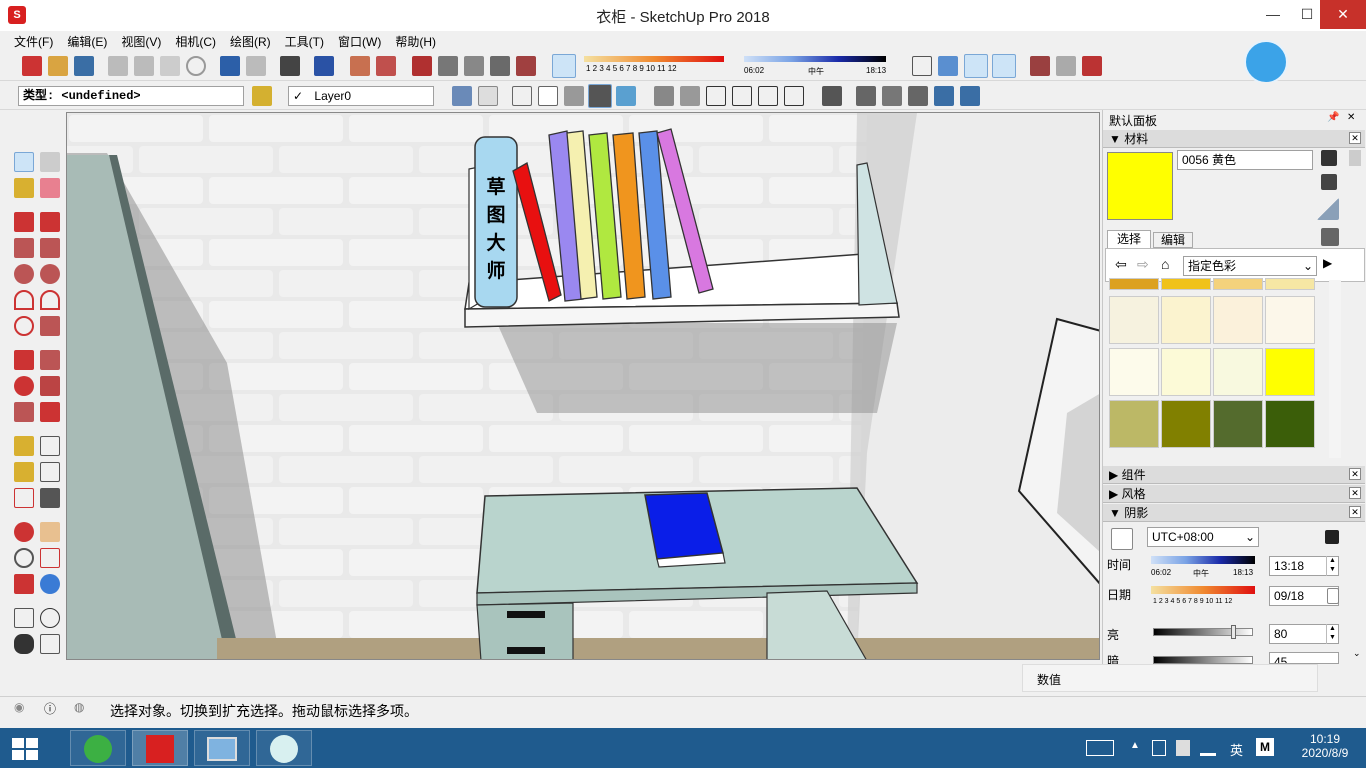  I want to click on menu-edit: 编辑(E), so click(87, 41).